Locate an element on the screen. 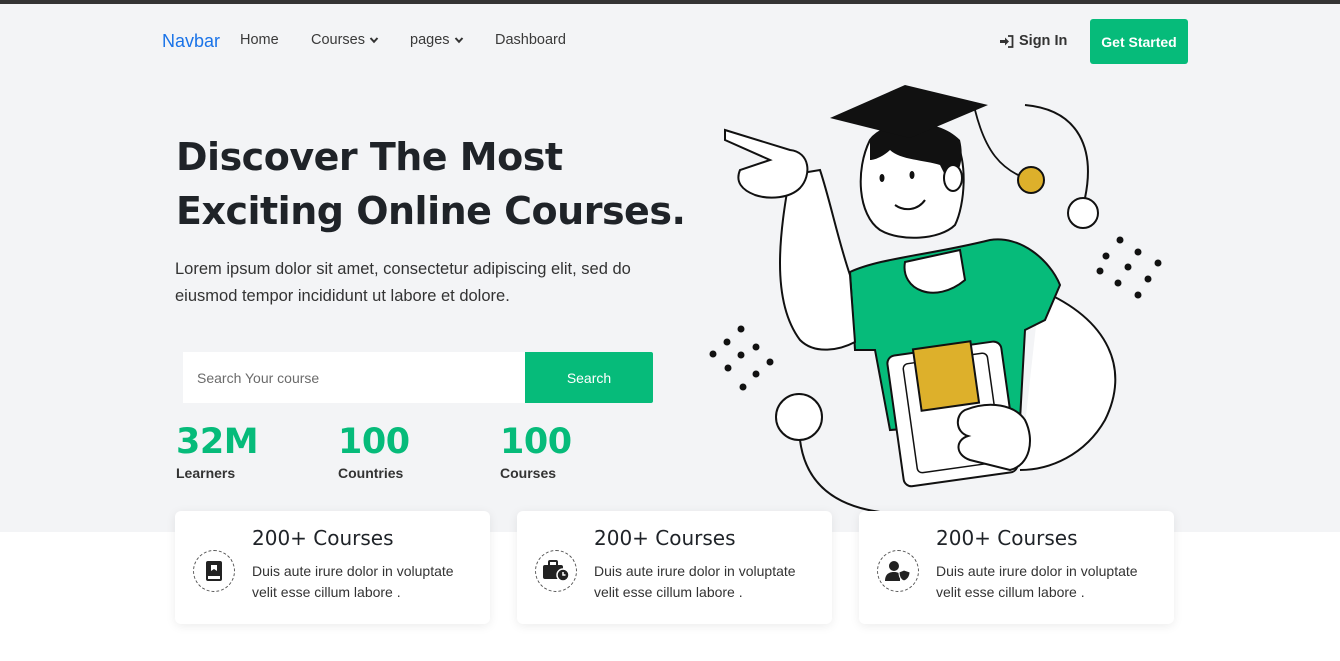 The image size is (1340, 661). course-search-form: Search is located at coordinates (418, 377).